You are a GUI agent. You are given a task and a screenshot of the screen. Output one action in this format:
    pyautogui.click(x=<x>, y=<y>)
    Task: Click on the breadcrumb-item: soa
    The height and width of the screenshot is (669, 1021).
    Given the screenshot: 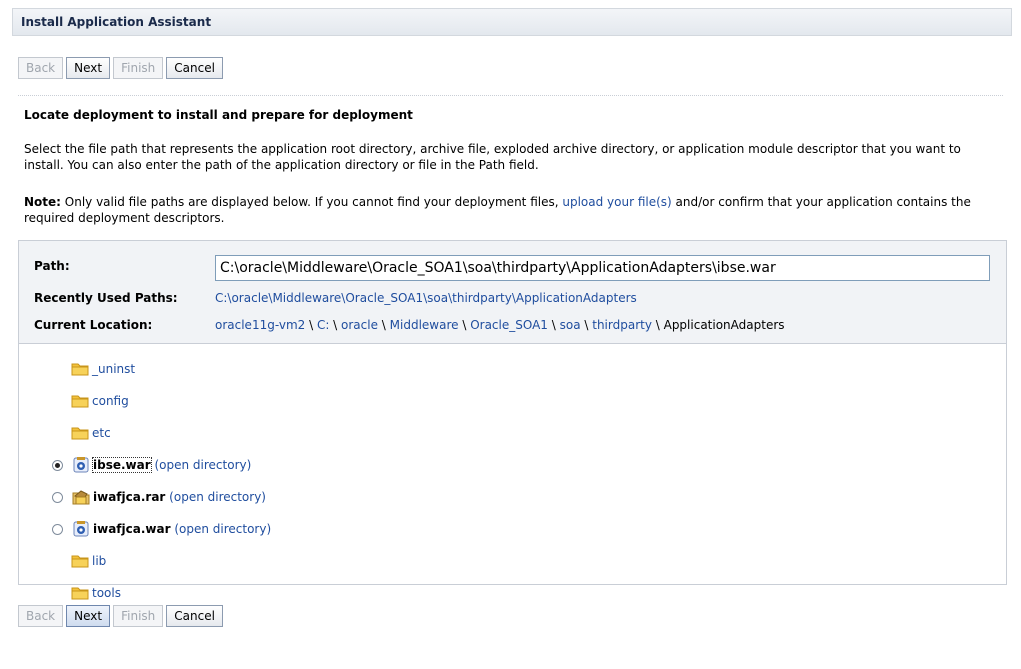 What is the action you would take?
    pyautogui.click(x=570, y=325)
    